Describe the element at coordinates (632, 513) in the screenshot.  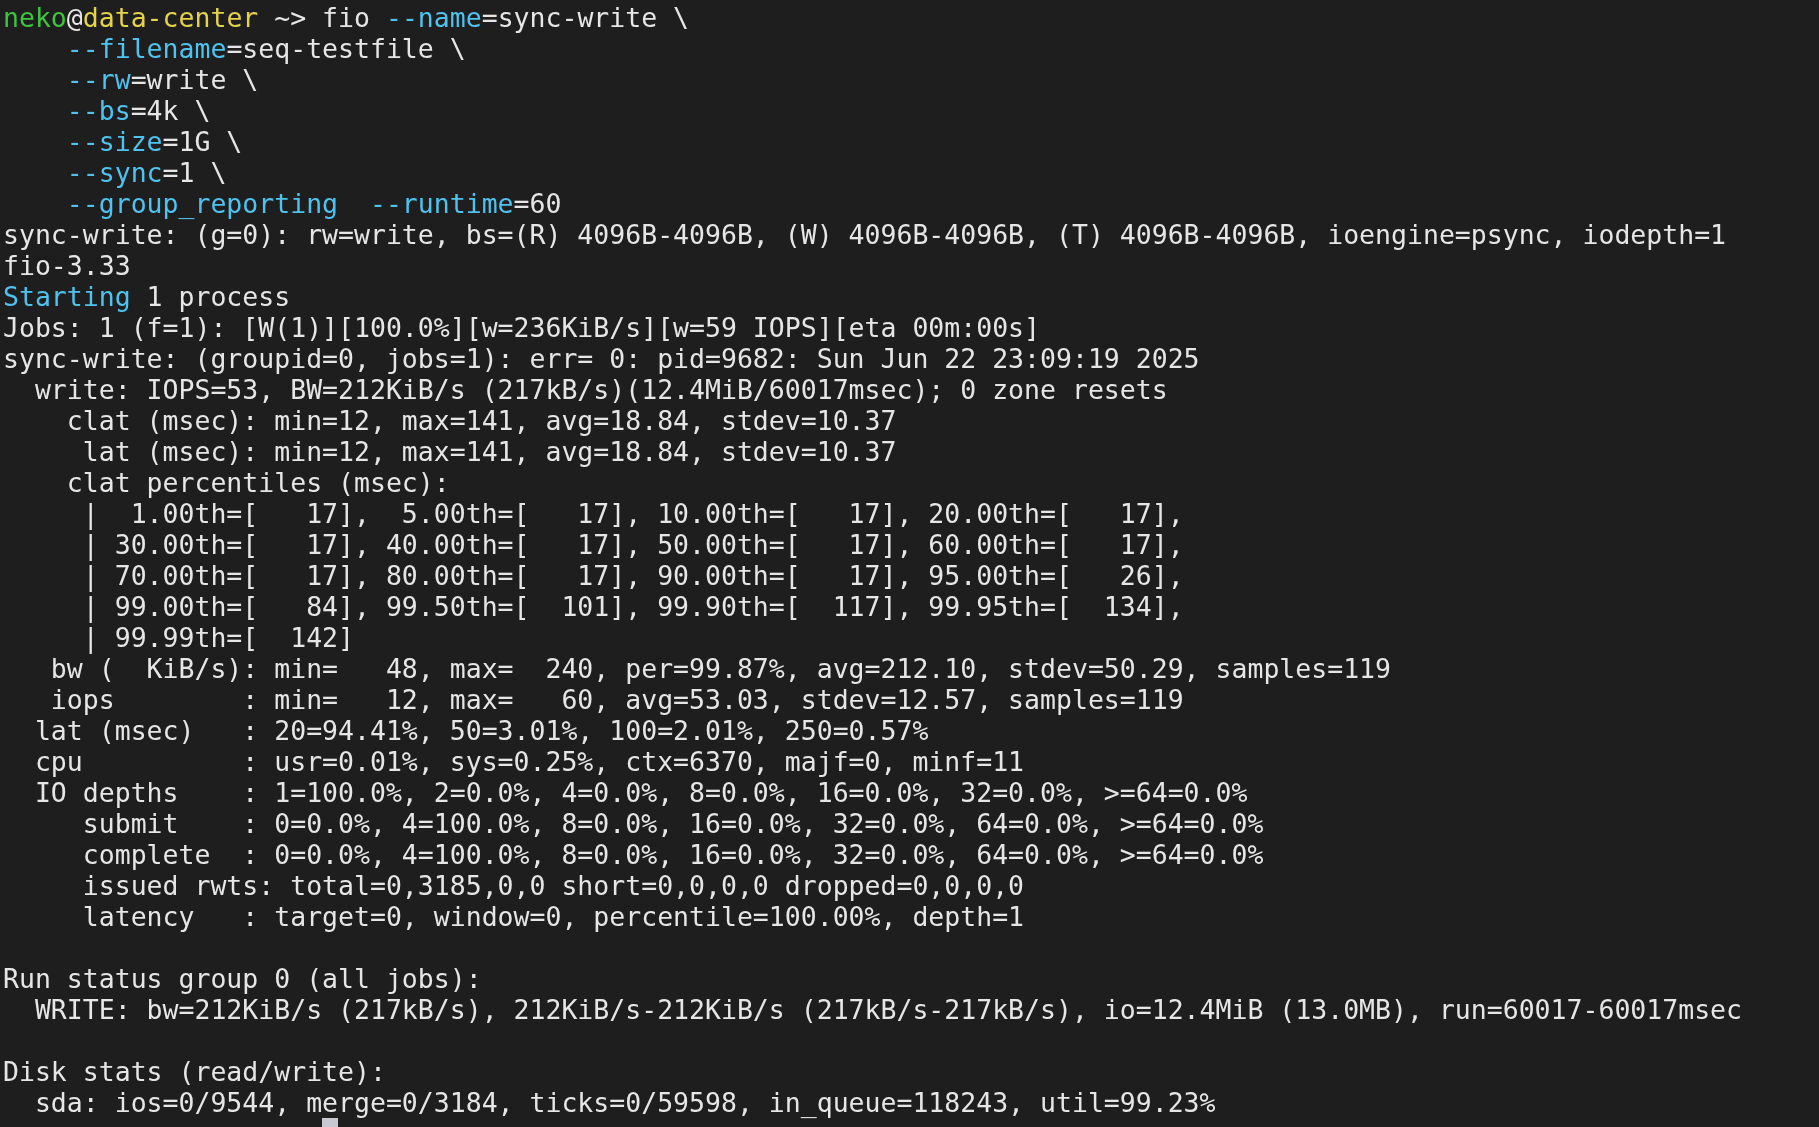
I see `terminal-line: | 1.00th=[ 17], 5.00th=[ 17], 10.00th=[ 17], 20.00th=[ 17],` at that location.